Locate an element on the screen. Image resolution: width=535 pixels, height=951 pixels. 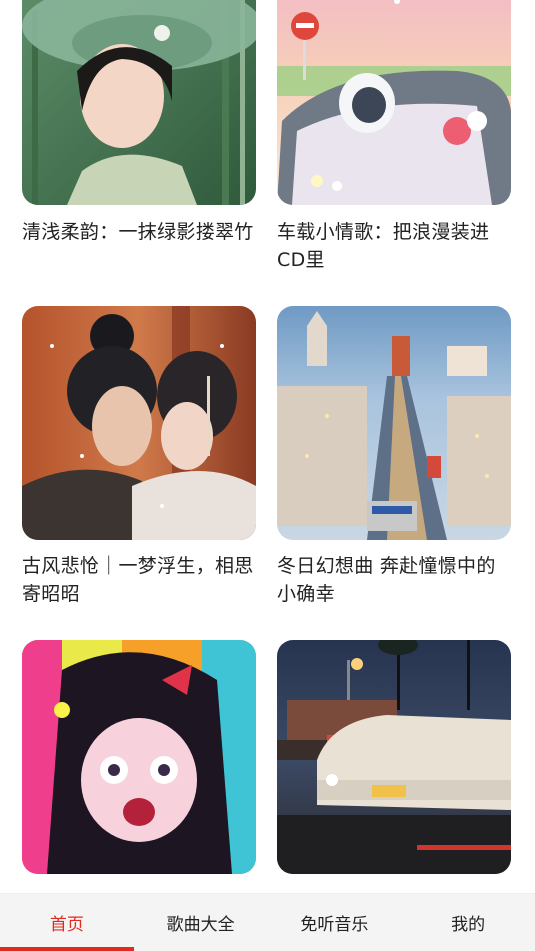
tab-label: 我的 is located at coordinates (468, 925).